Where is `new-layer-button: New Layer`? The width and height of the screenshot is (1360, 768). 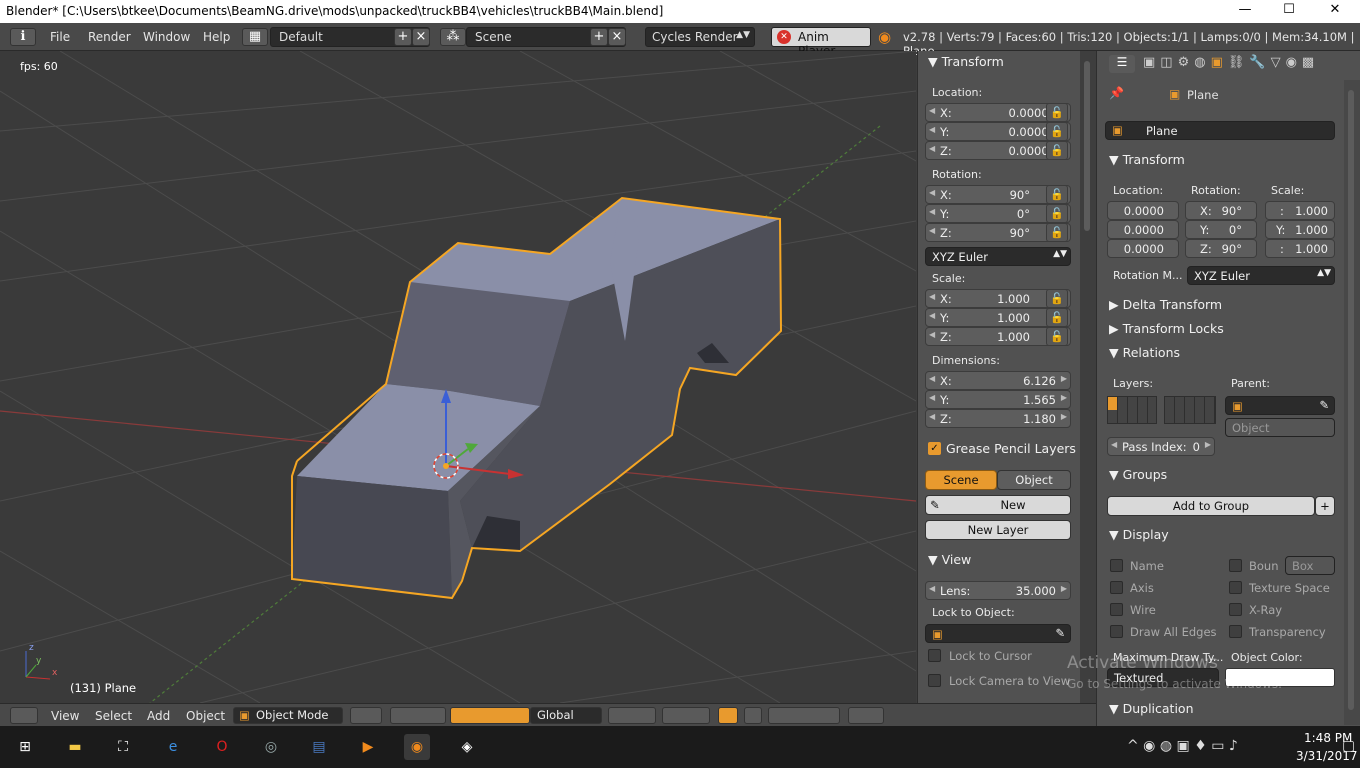
new-layer-button: New Layer is located at coordinates (998, 530).